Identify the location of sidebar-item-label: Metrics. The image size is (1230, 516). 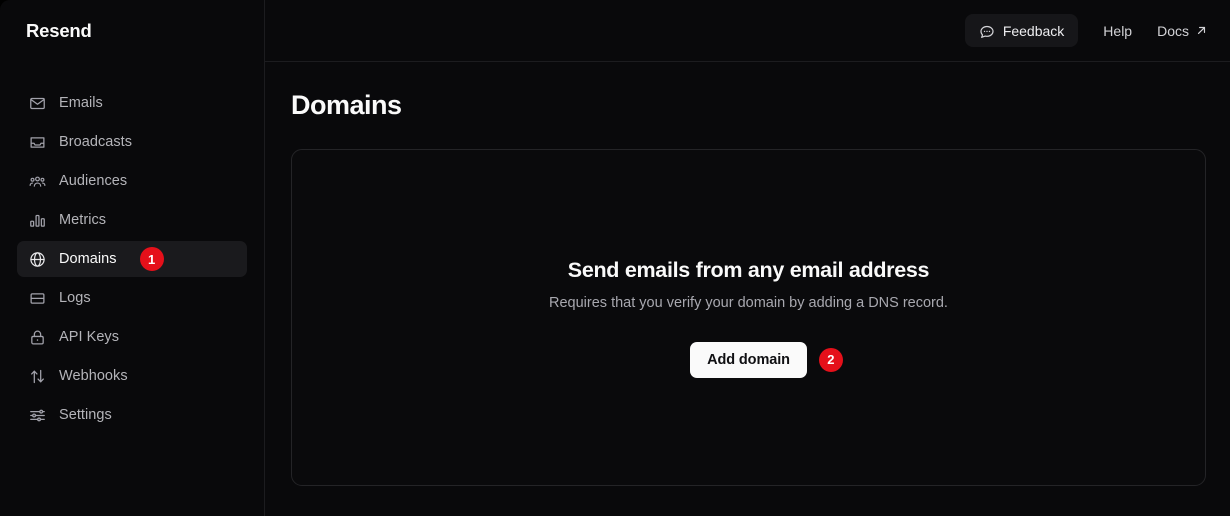
(83, 220).